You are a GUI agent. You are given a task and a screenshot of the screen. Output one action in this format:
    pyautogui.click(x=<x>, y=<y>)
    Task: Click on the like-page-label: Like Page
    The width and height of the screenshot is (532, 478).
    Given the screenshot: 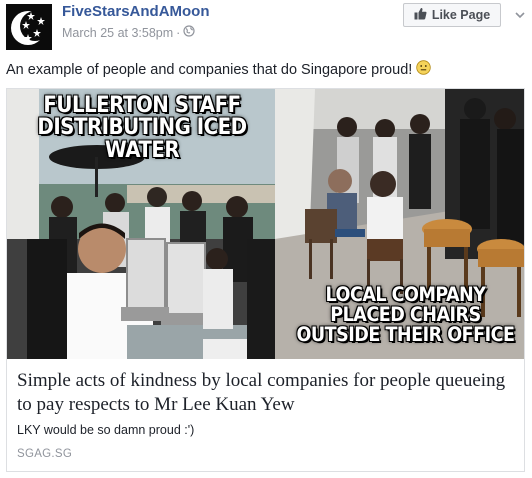 What is the action you would take?
    pyautogui.click(x=461, y=15)
    